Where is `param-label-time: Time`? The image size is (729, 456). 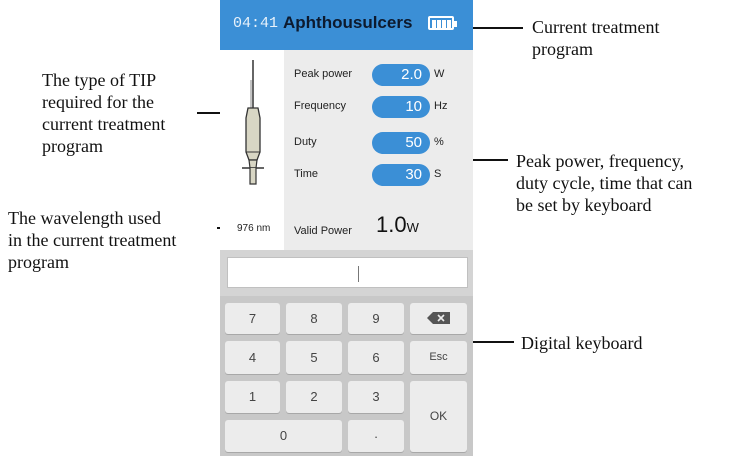
param-label-time: Time is located at coordinates (306, 174).